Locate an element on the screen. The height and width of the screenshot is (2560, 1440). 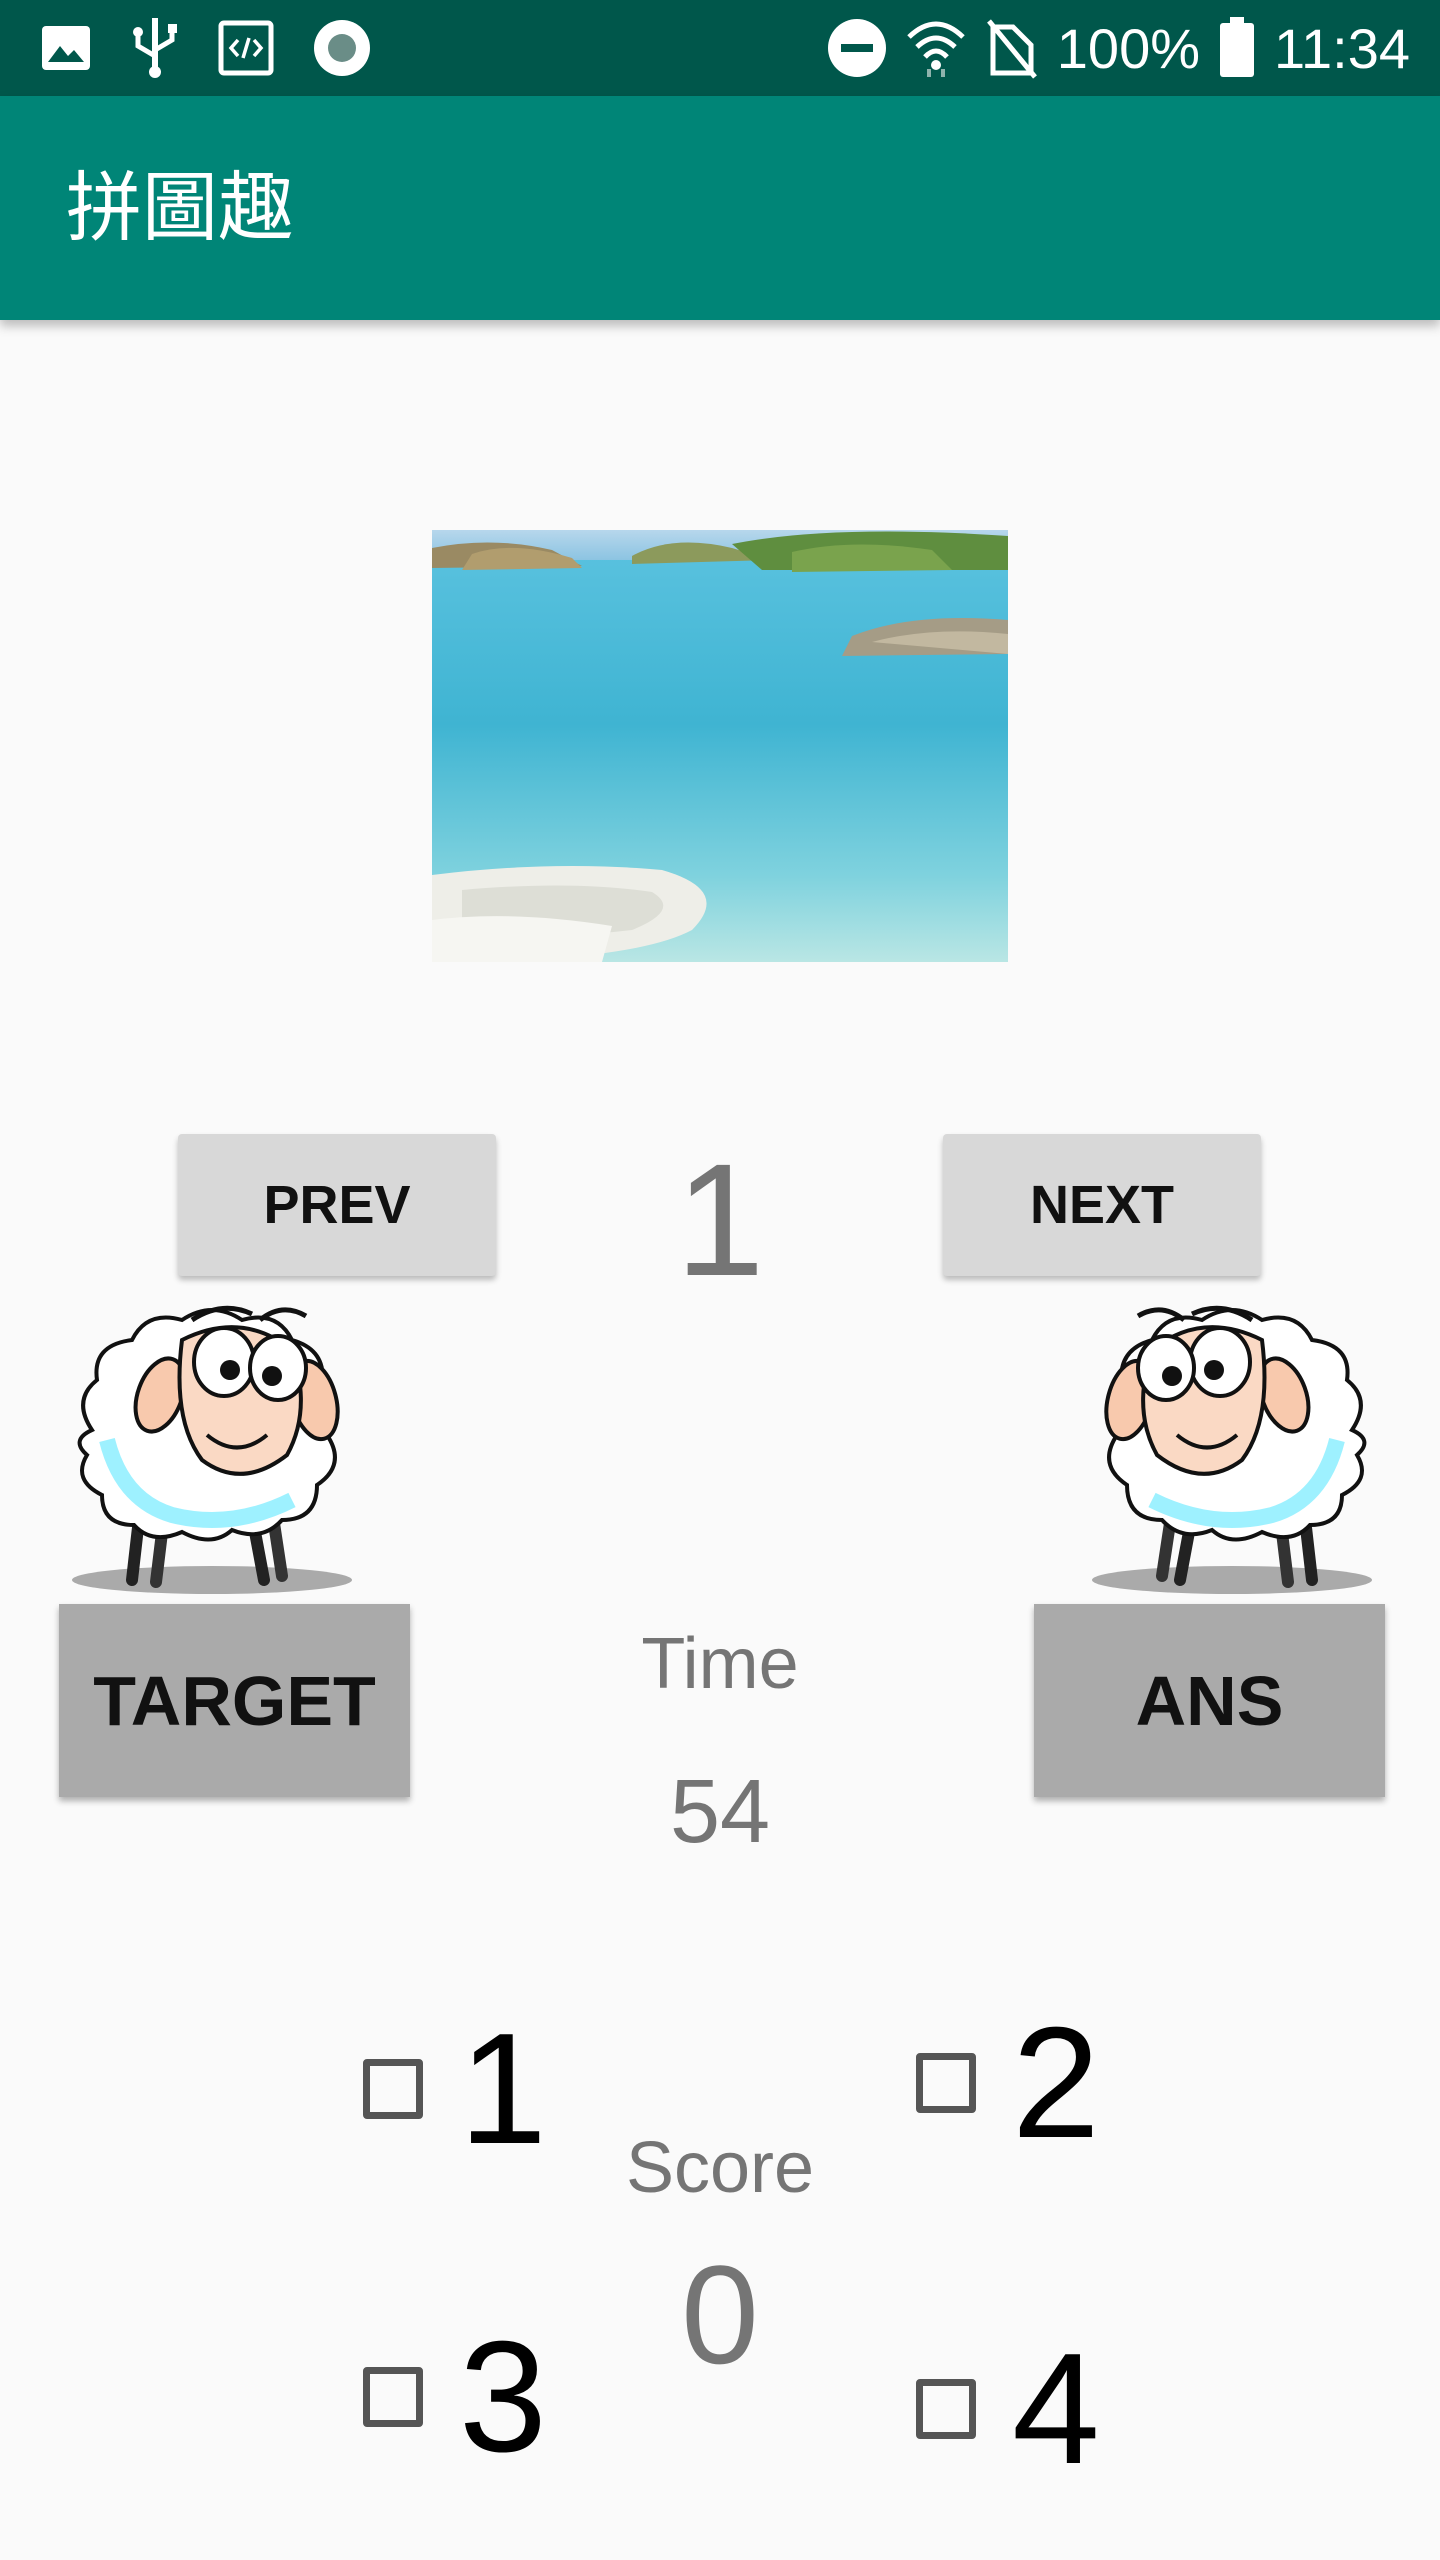
option-1-label: 1 is located at coordinates (503, 2089).